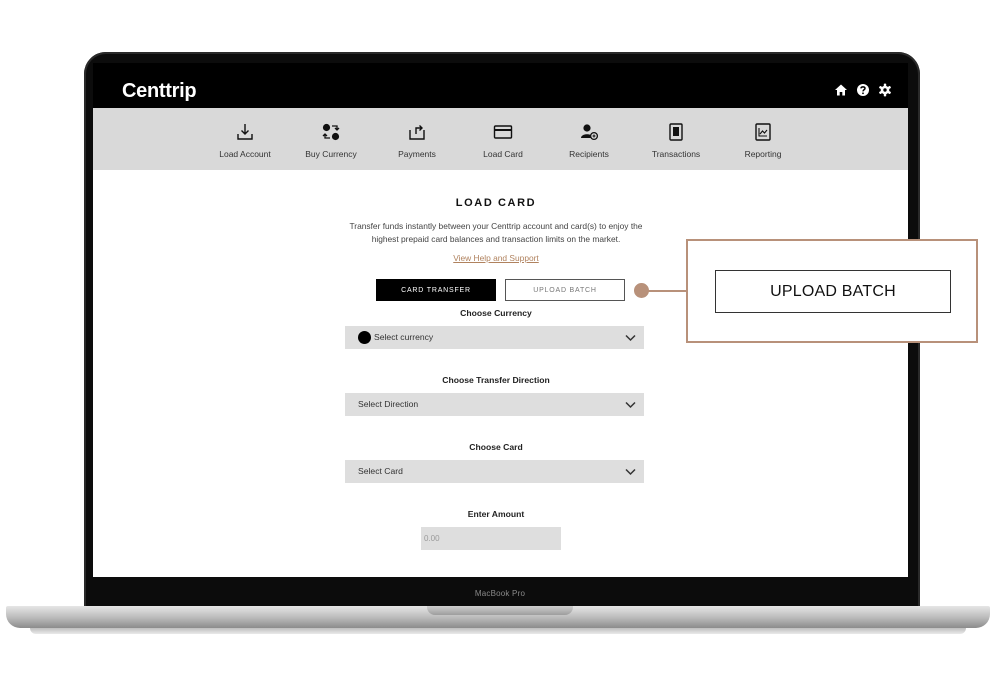  I want to click on nav-item-transactions: Transactions, so click(676, 139).